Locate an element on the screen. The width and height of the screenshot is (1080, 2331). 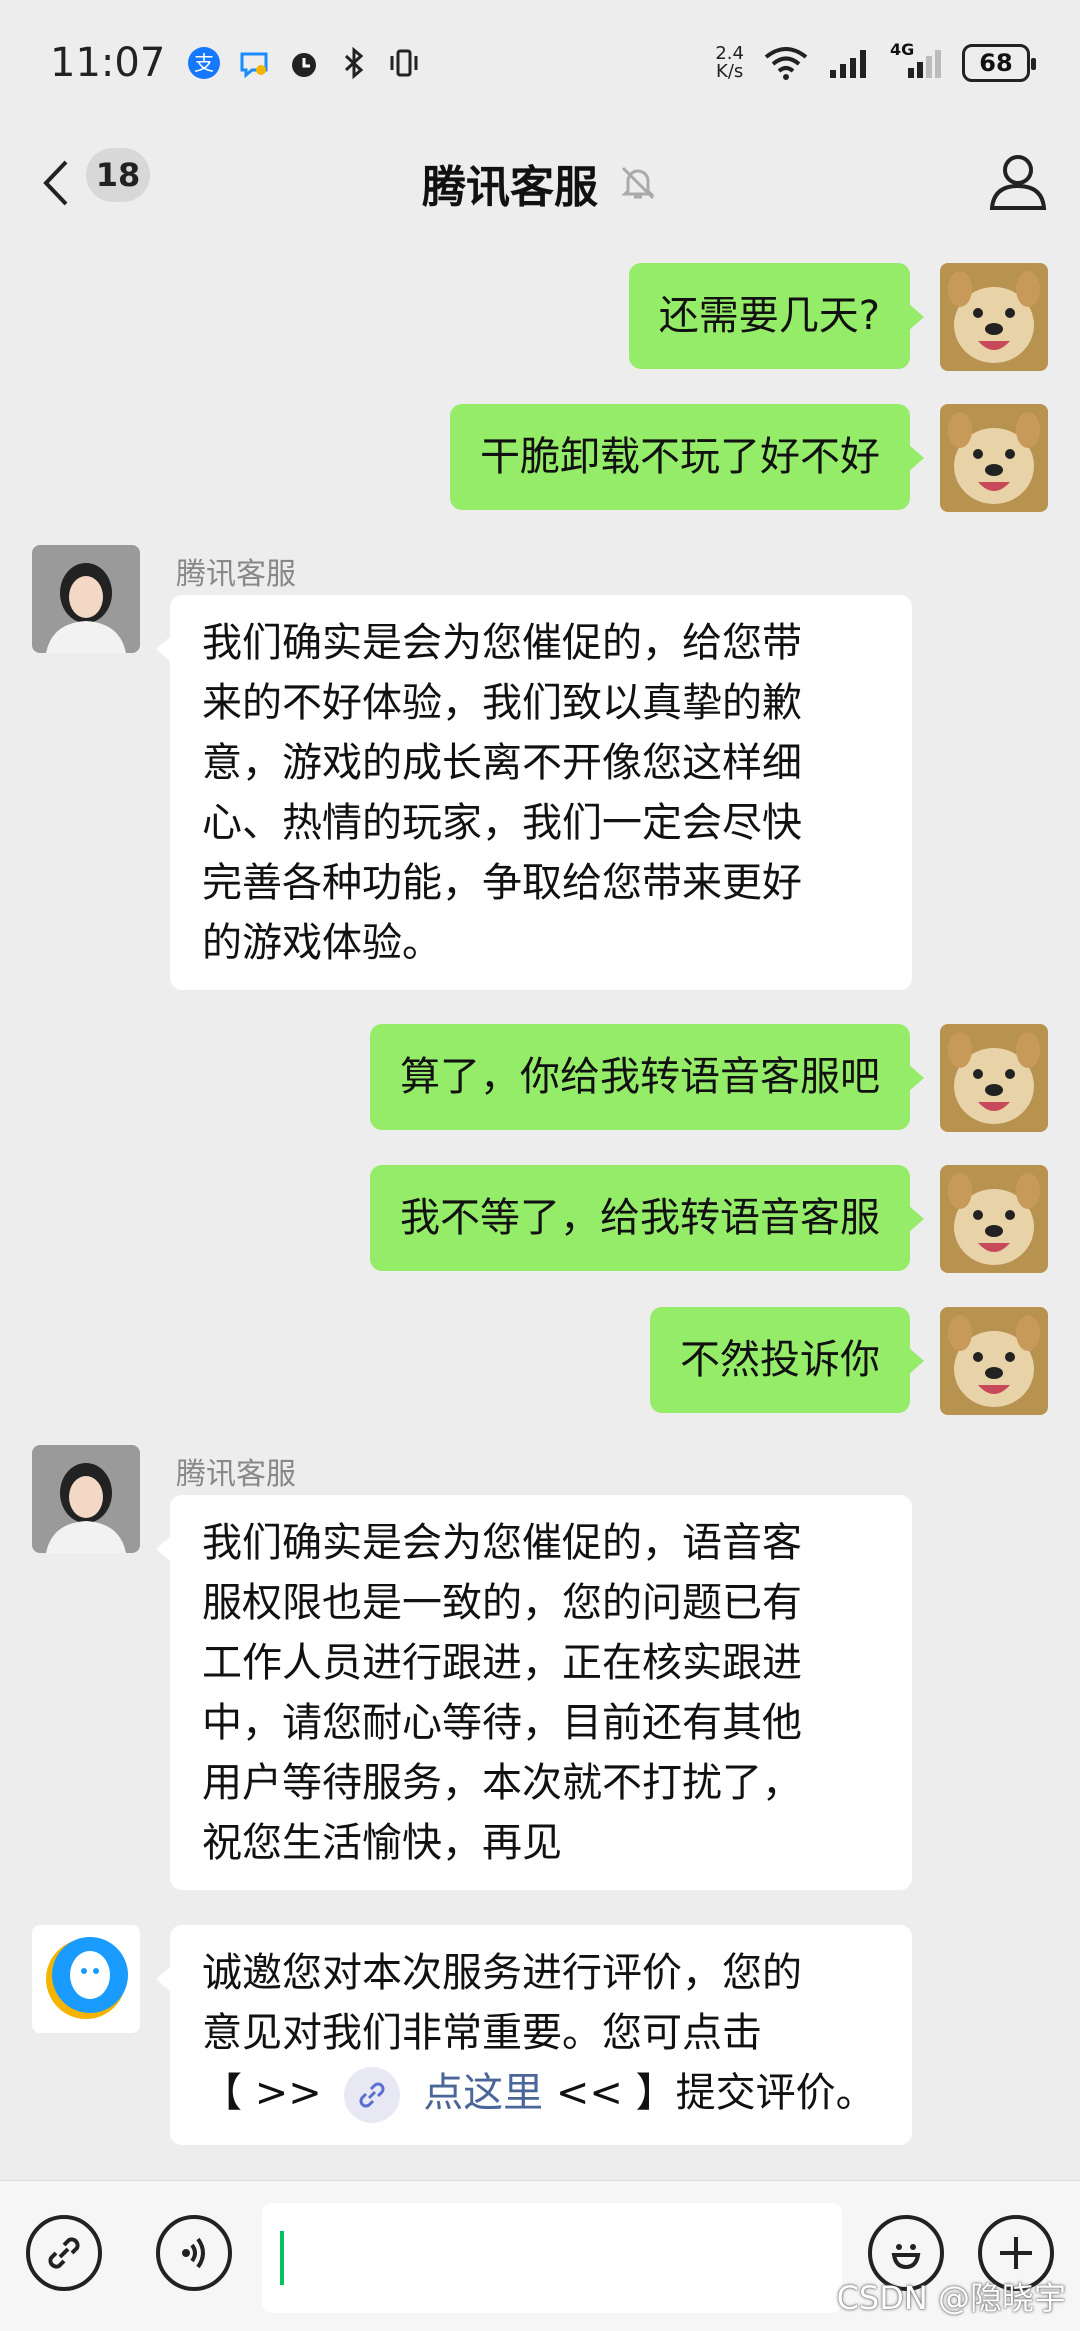
message-line: 意见对我们非常重要。您可点击 is located at coordinates (482, 2033).